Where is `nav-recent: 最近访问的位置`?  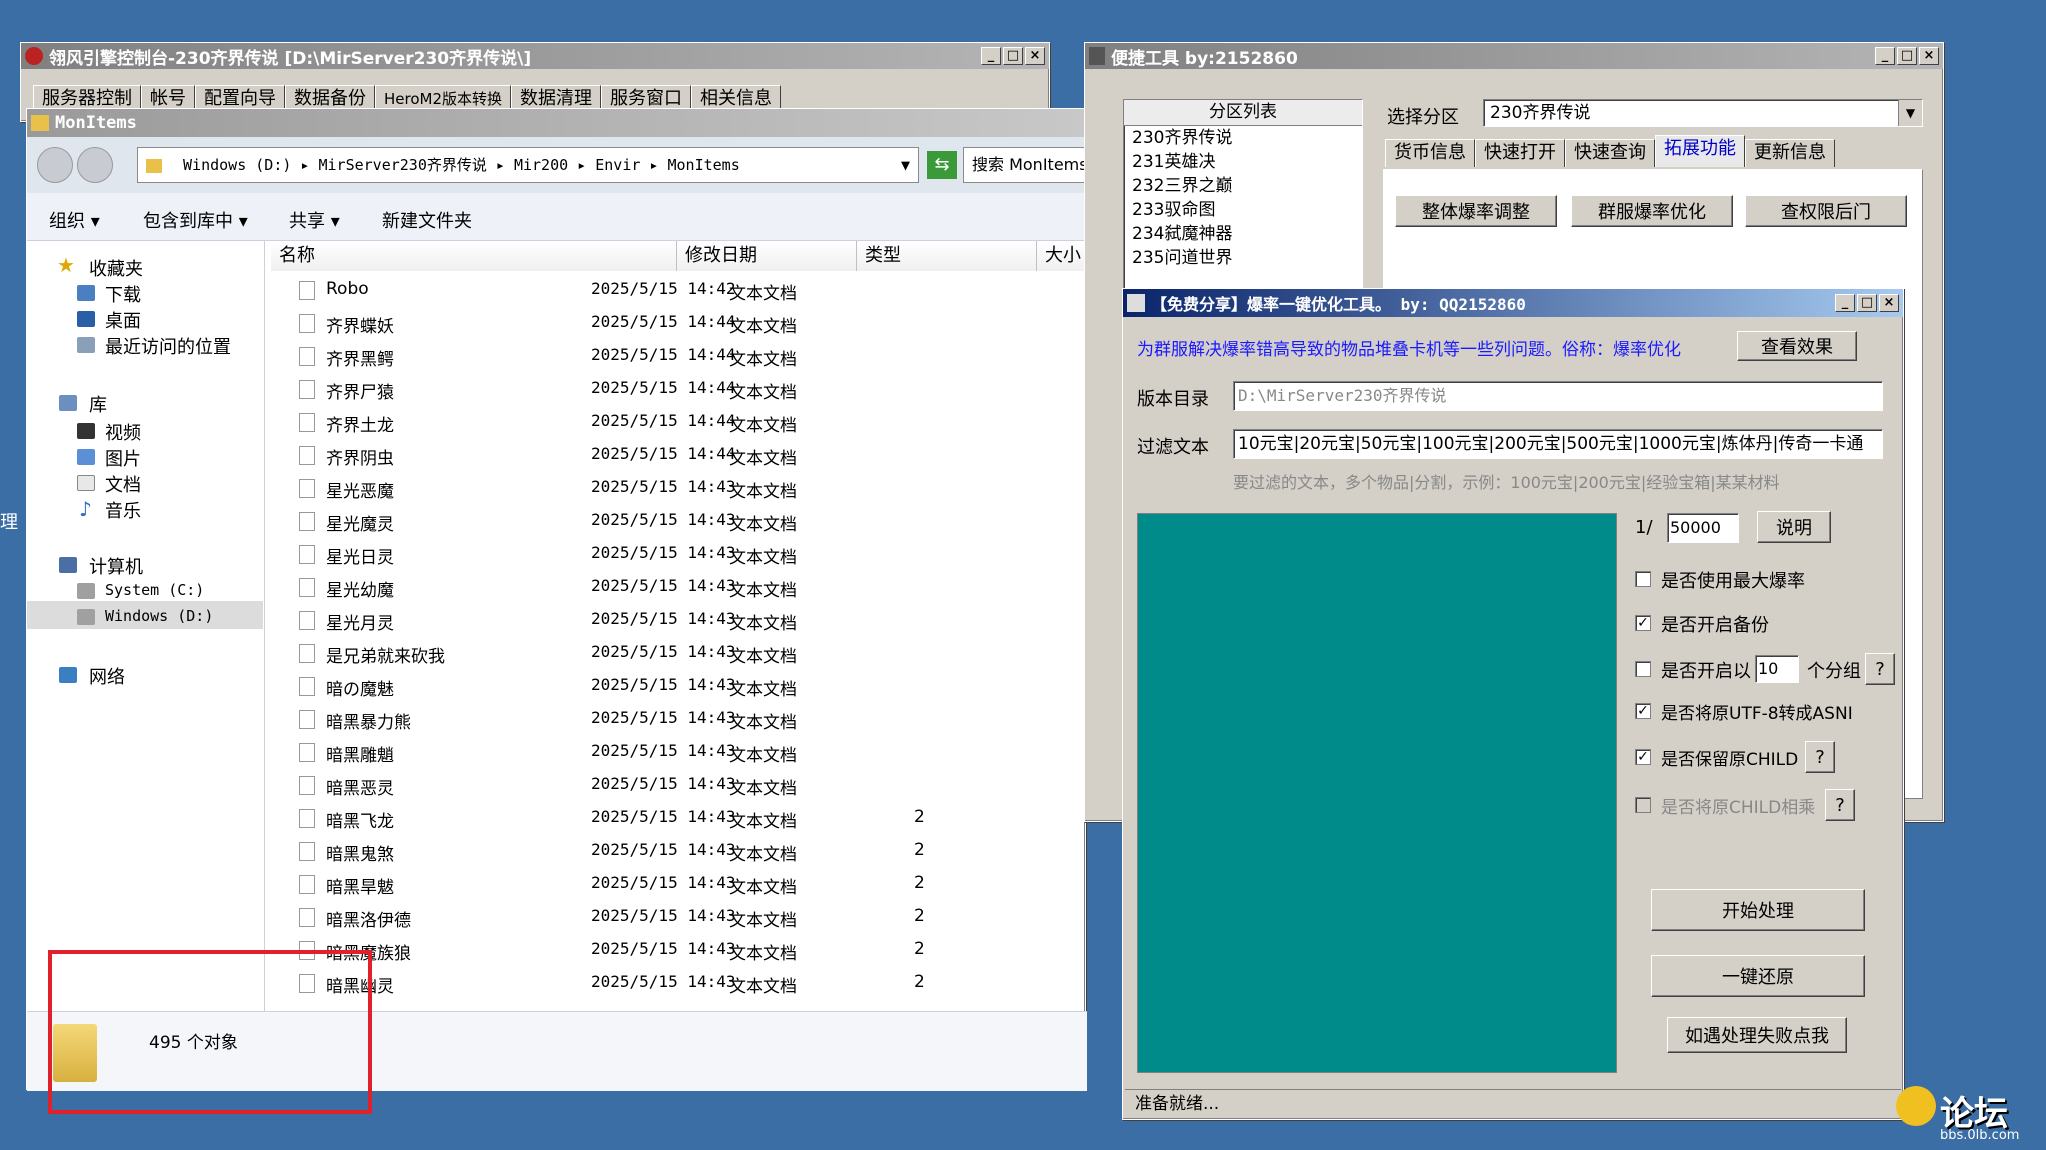
nav-recent: 最近访问的位置 is located at coordinates (168, 346).